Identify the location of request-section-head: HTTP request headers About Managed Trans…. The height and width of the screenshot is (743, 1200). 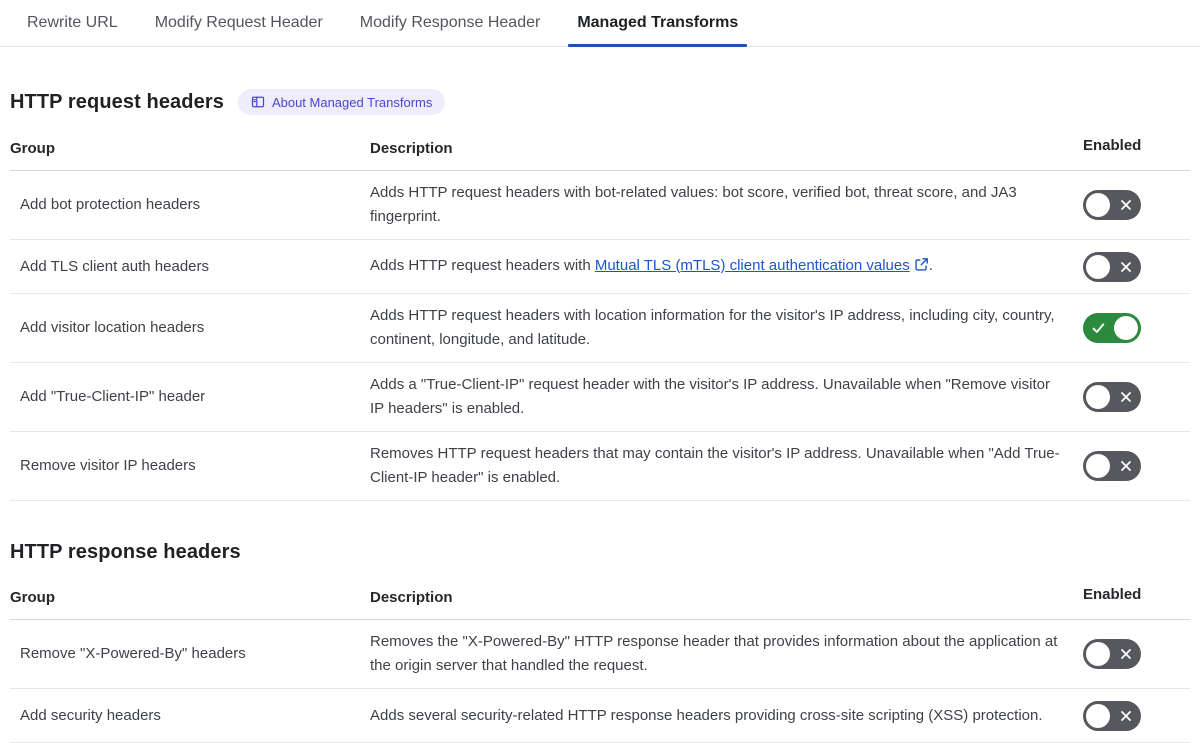
(600, 102).